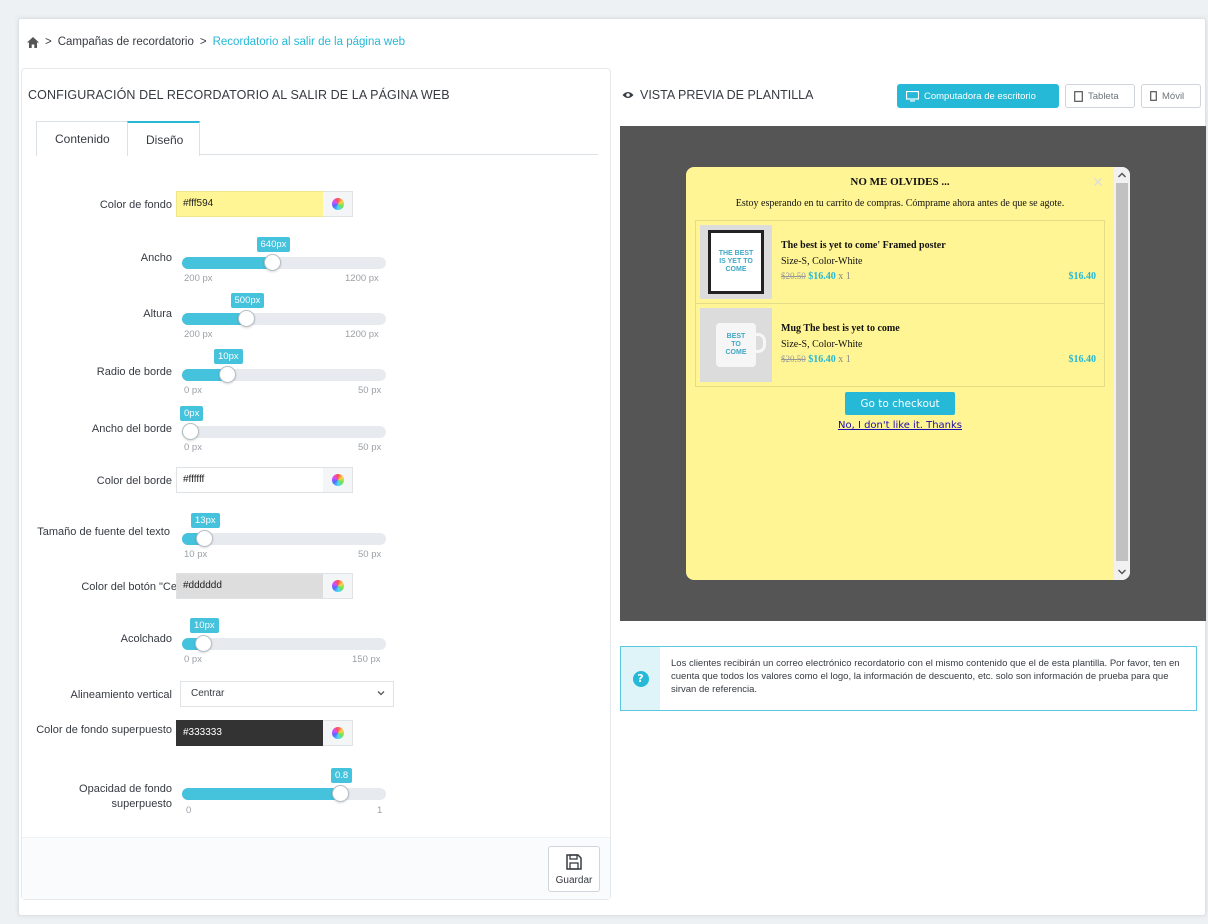  What do you see at coordinates (284, 254) in the screenshot?
I see `width-slider: 640px` at bounding box center [284, 254].